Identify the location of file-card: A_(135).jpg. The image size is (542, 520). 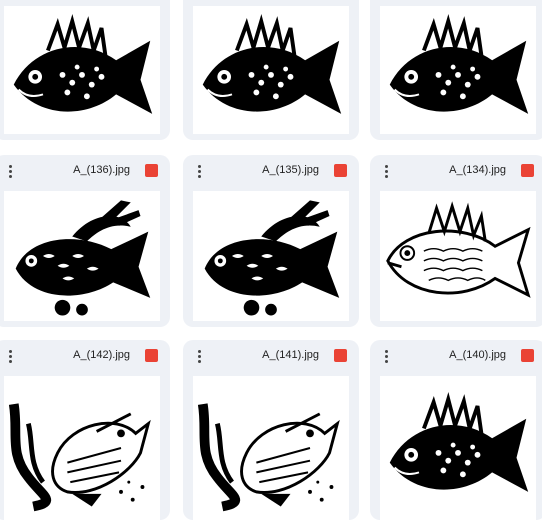
(271, 241).